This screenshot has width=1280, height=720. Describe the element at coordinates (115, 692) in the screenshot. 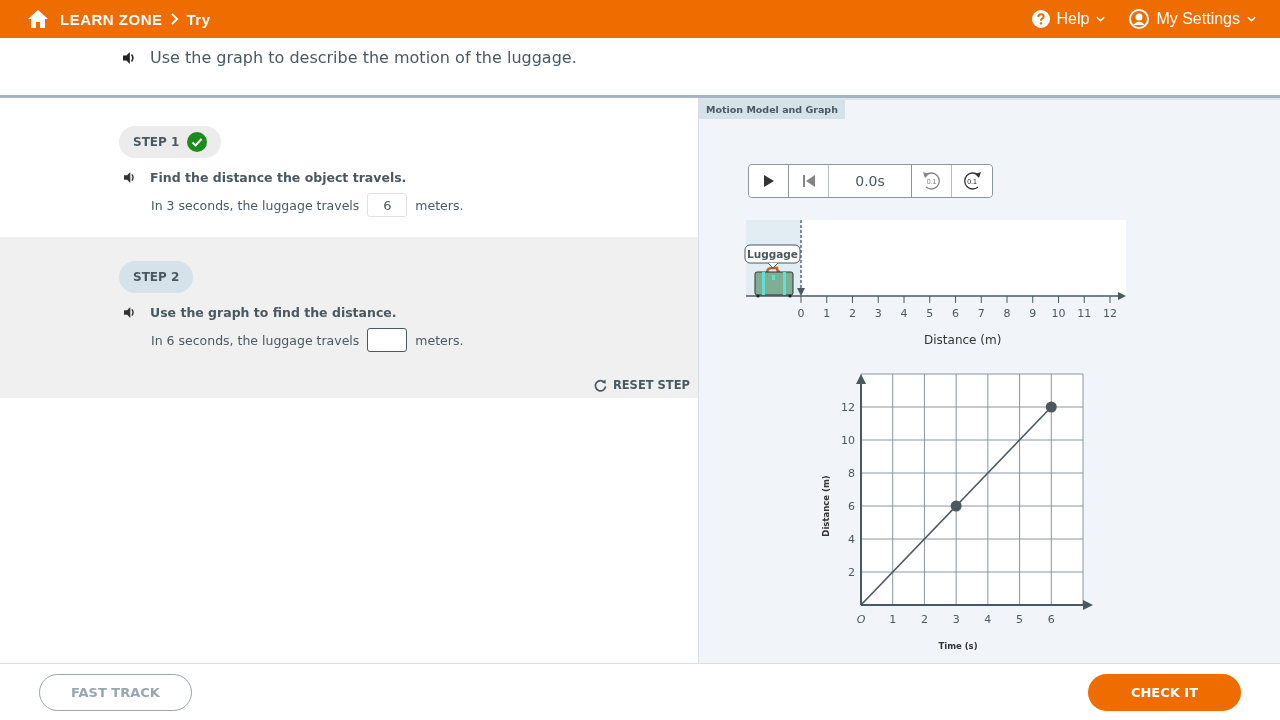

I see `fast-track-button: FAST TRACK` at that location.